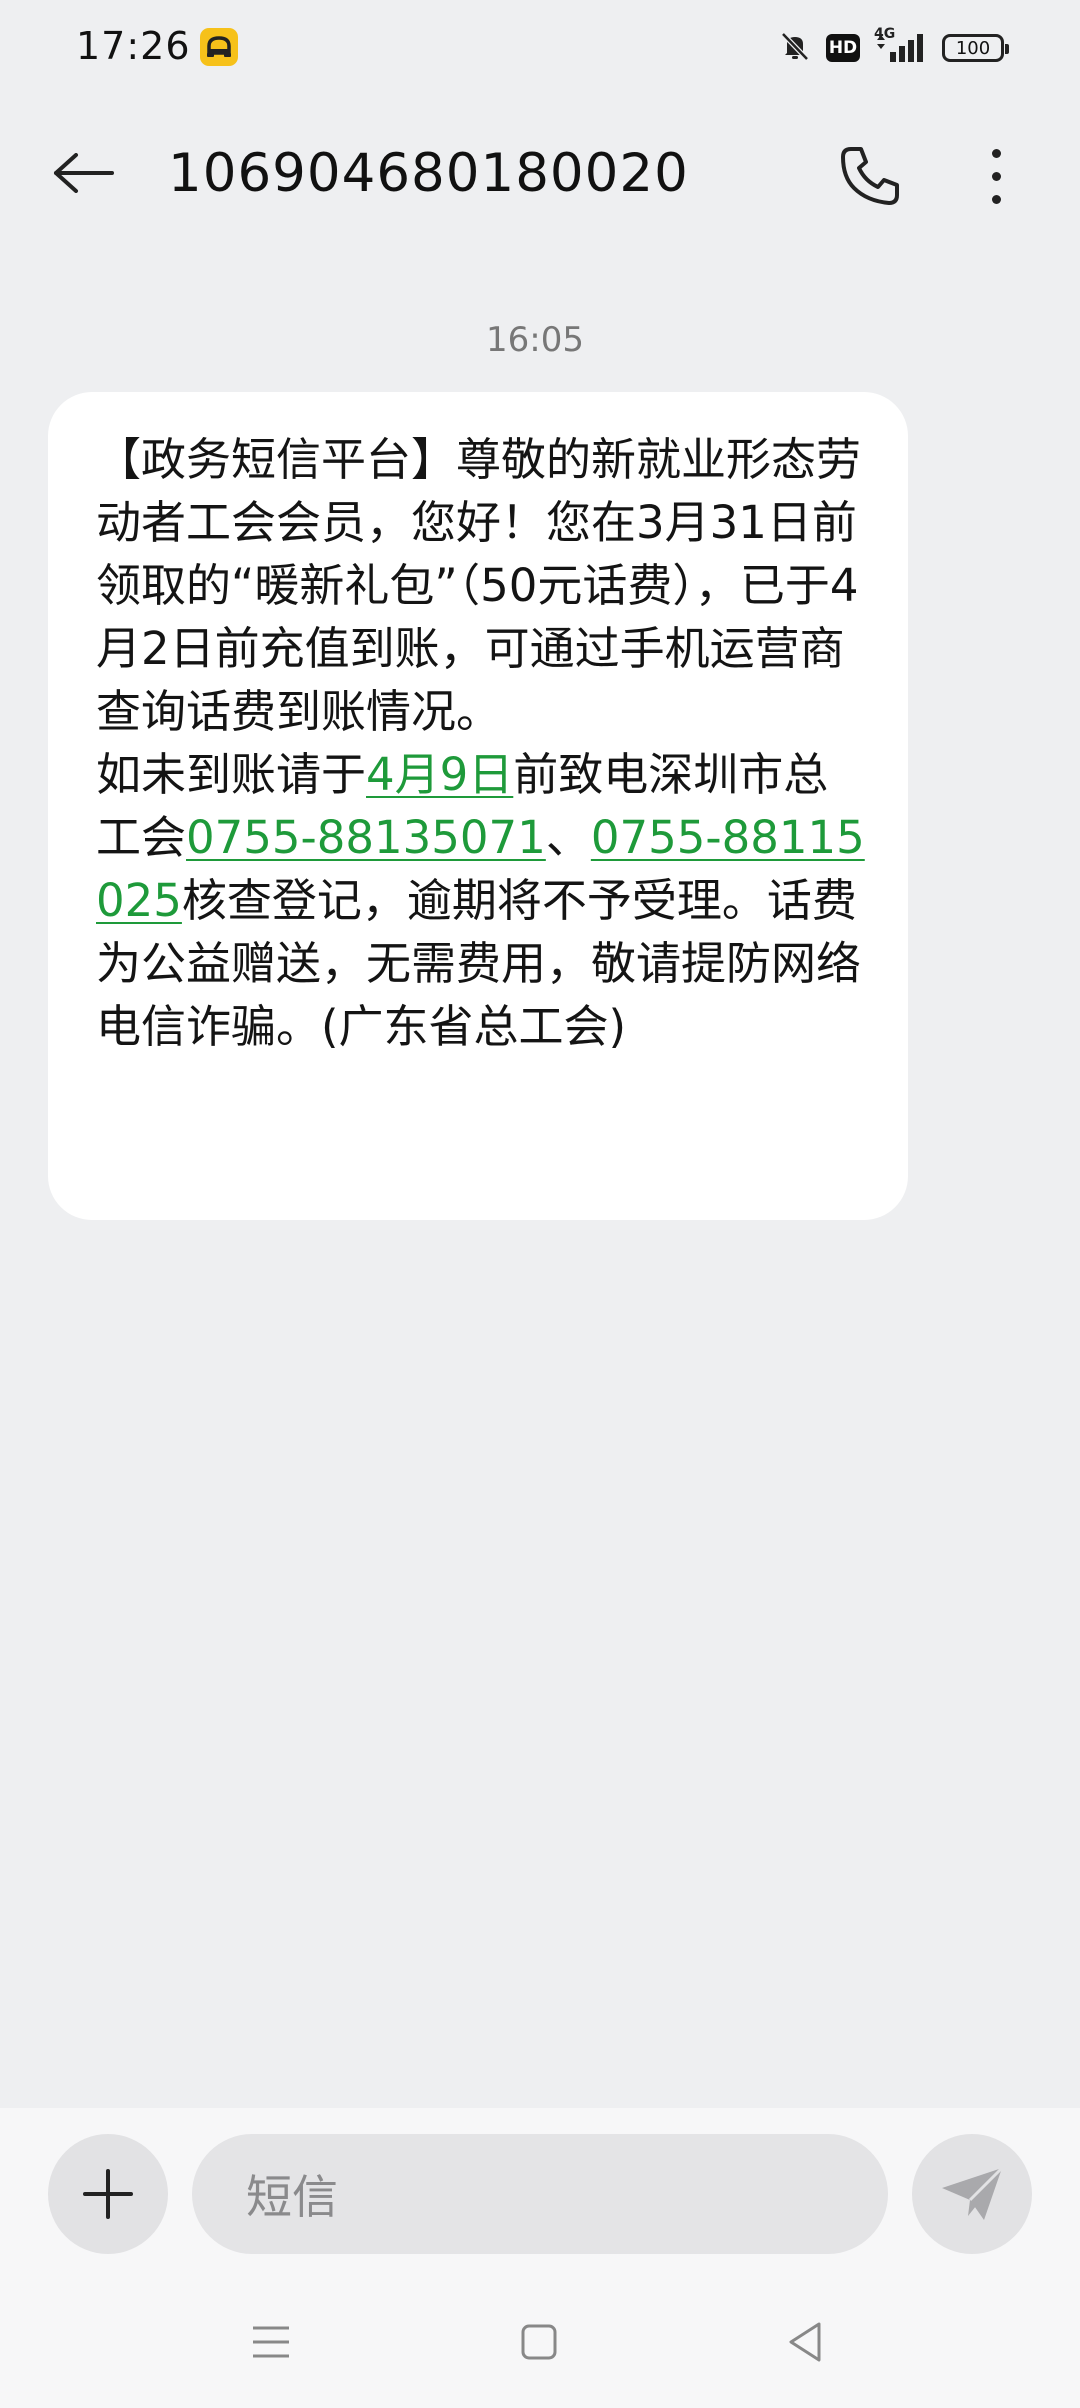 This screenshot has height=2408, width=1080. I want to click on plus-icon, so click(108, 2194).